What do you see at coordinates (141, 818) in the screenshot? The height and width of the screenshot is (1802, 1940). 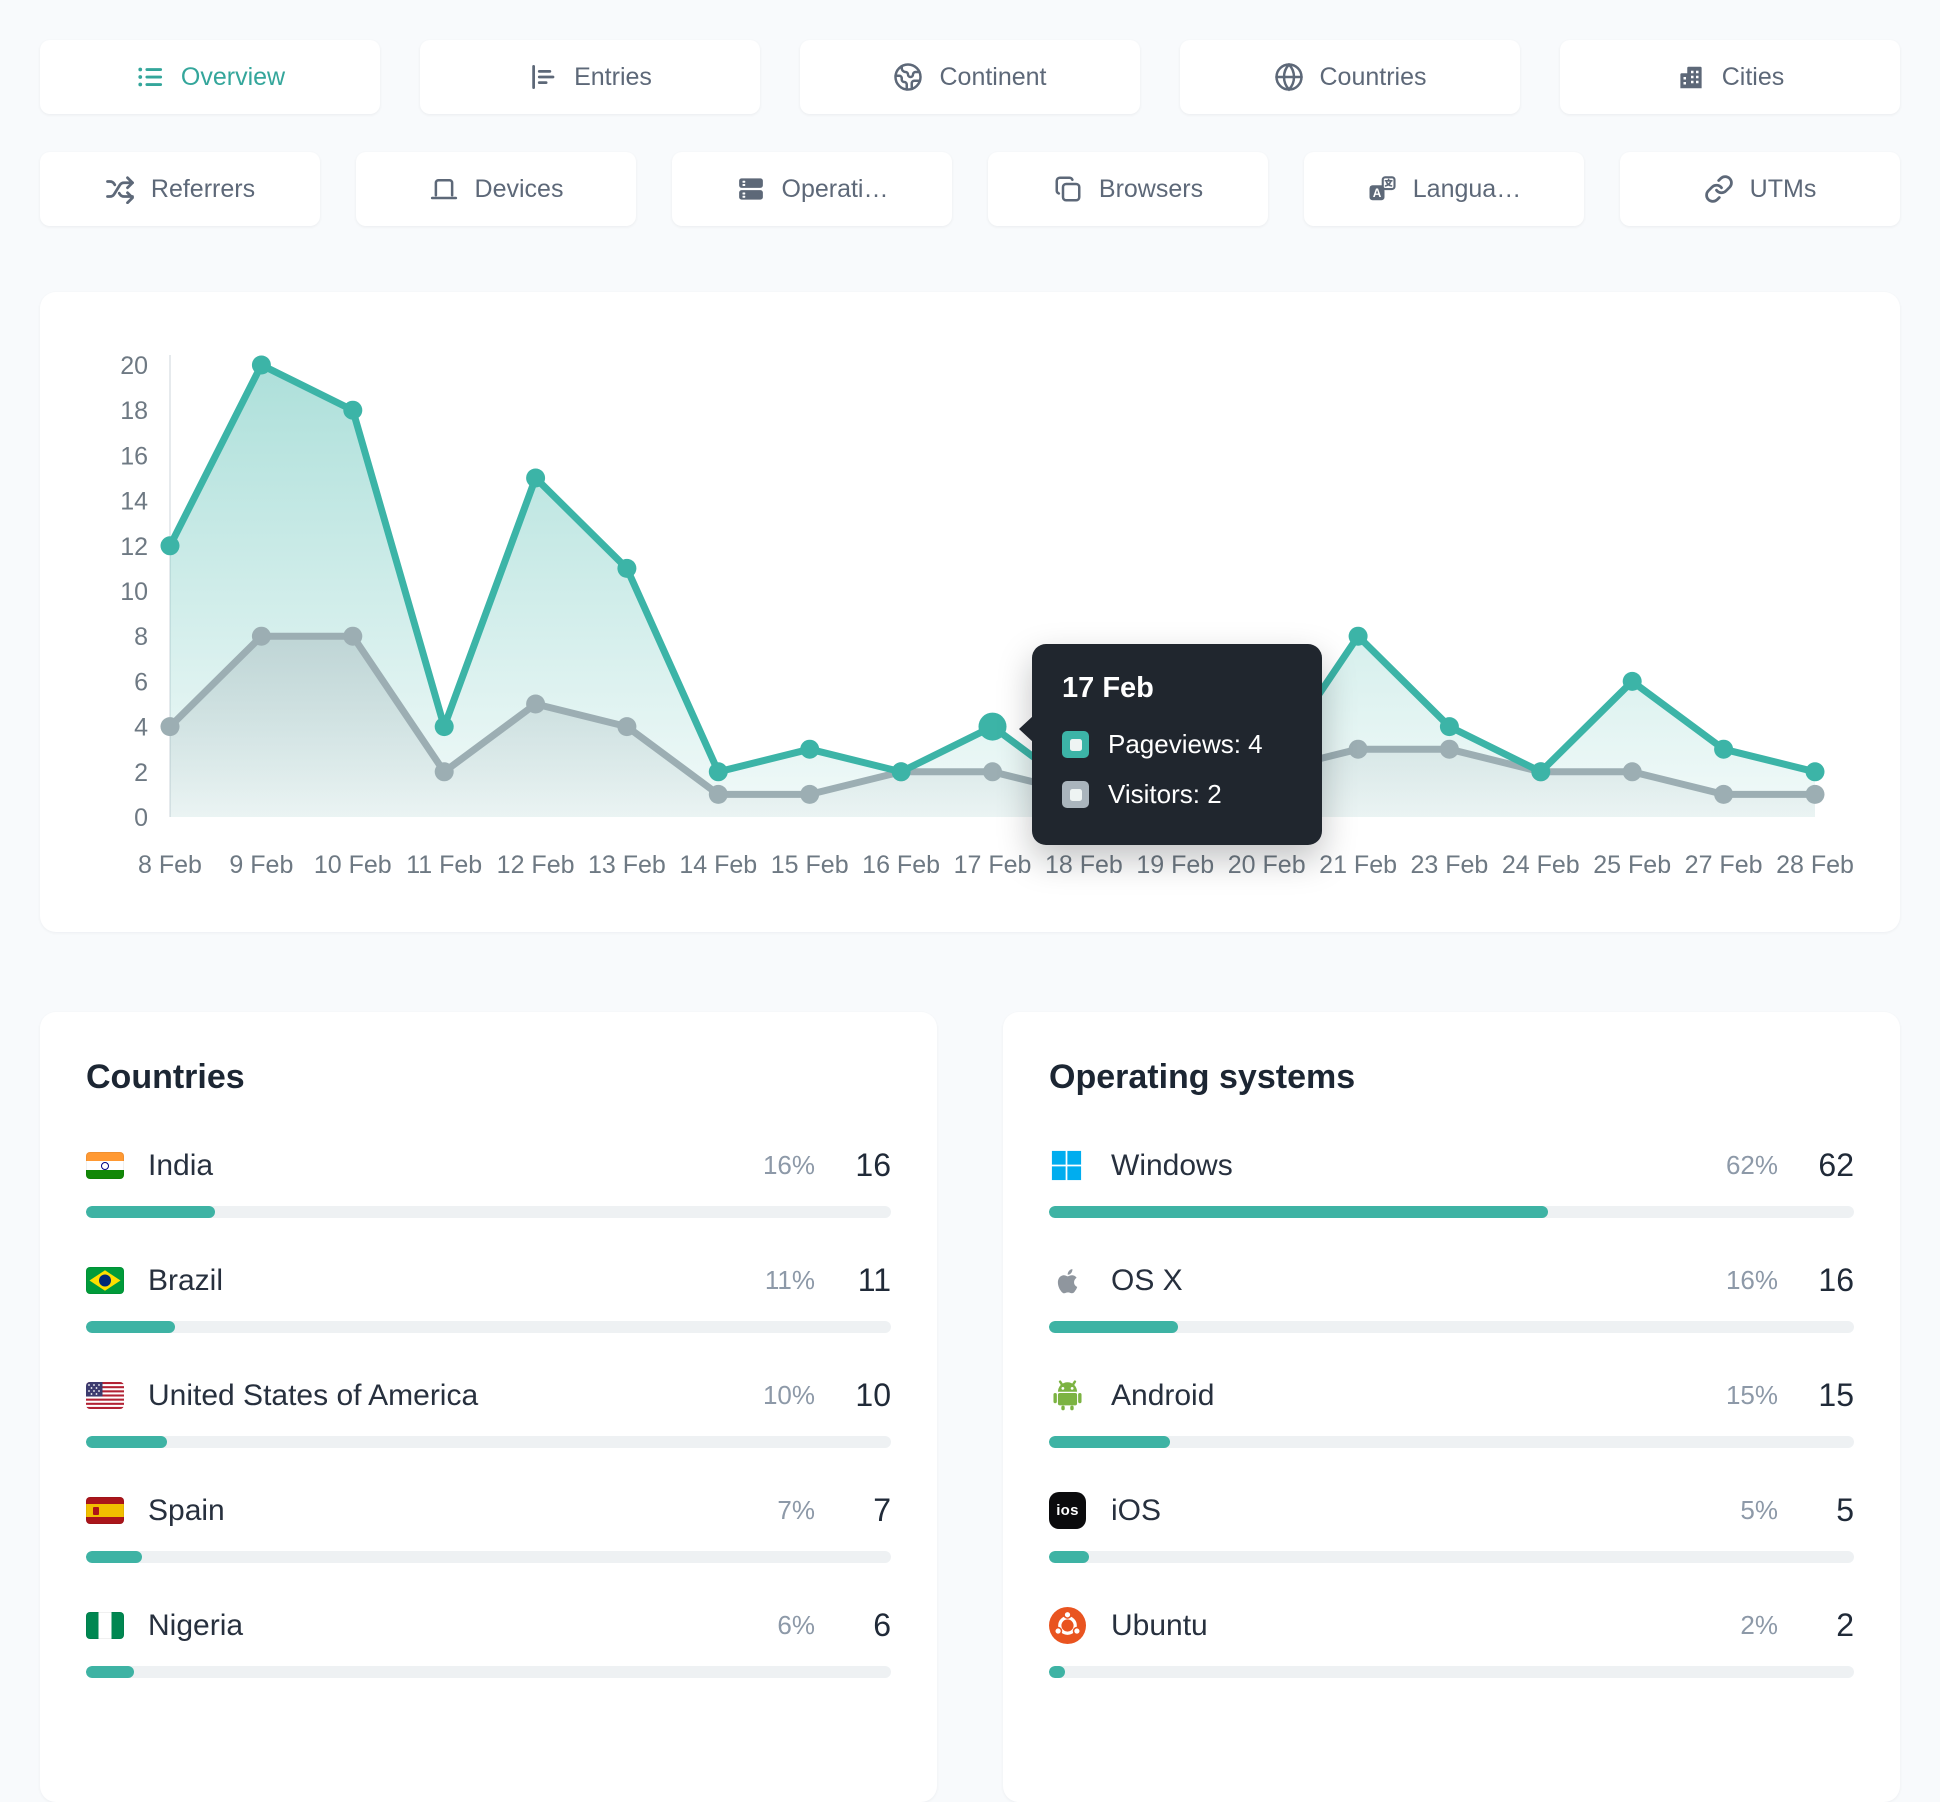 I see `svg-text: 0` at bounding box center [141, 818].